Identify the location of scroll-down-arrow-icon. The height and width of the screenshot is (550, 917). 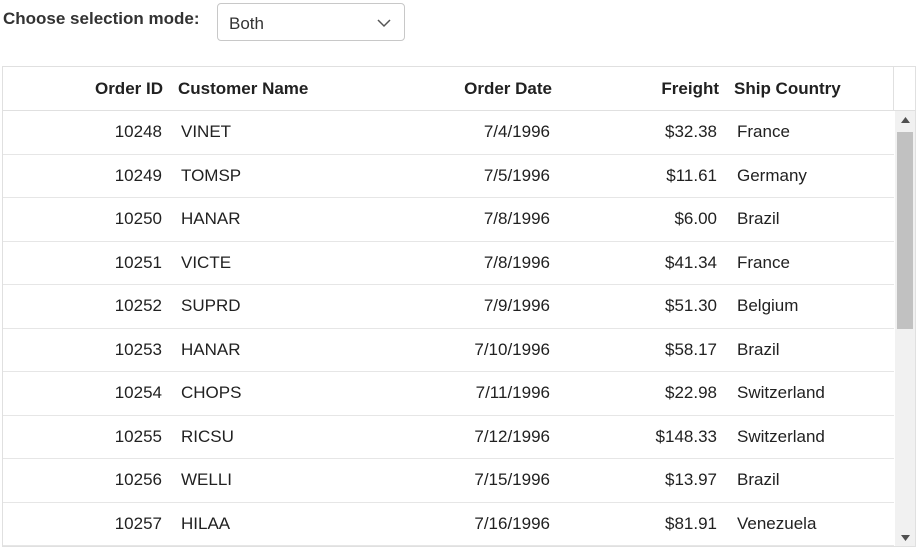
(905, 537).